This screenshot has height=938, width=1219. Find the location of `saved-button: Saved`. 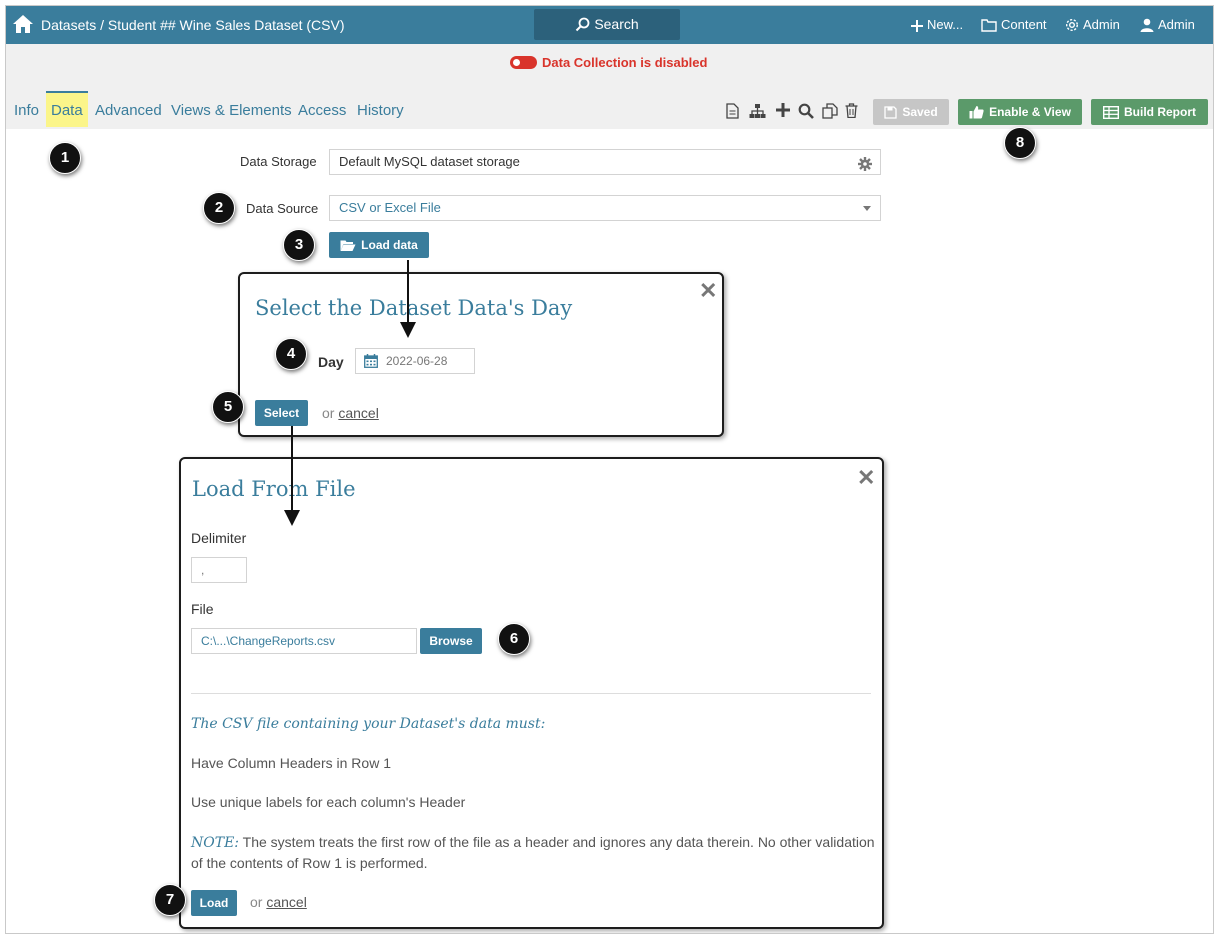

saved-button: Saved is located at coordinates (911, 112).